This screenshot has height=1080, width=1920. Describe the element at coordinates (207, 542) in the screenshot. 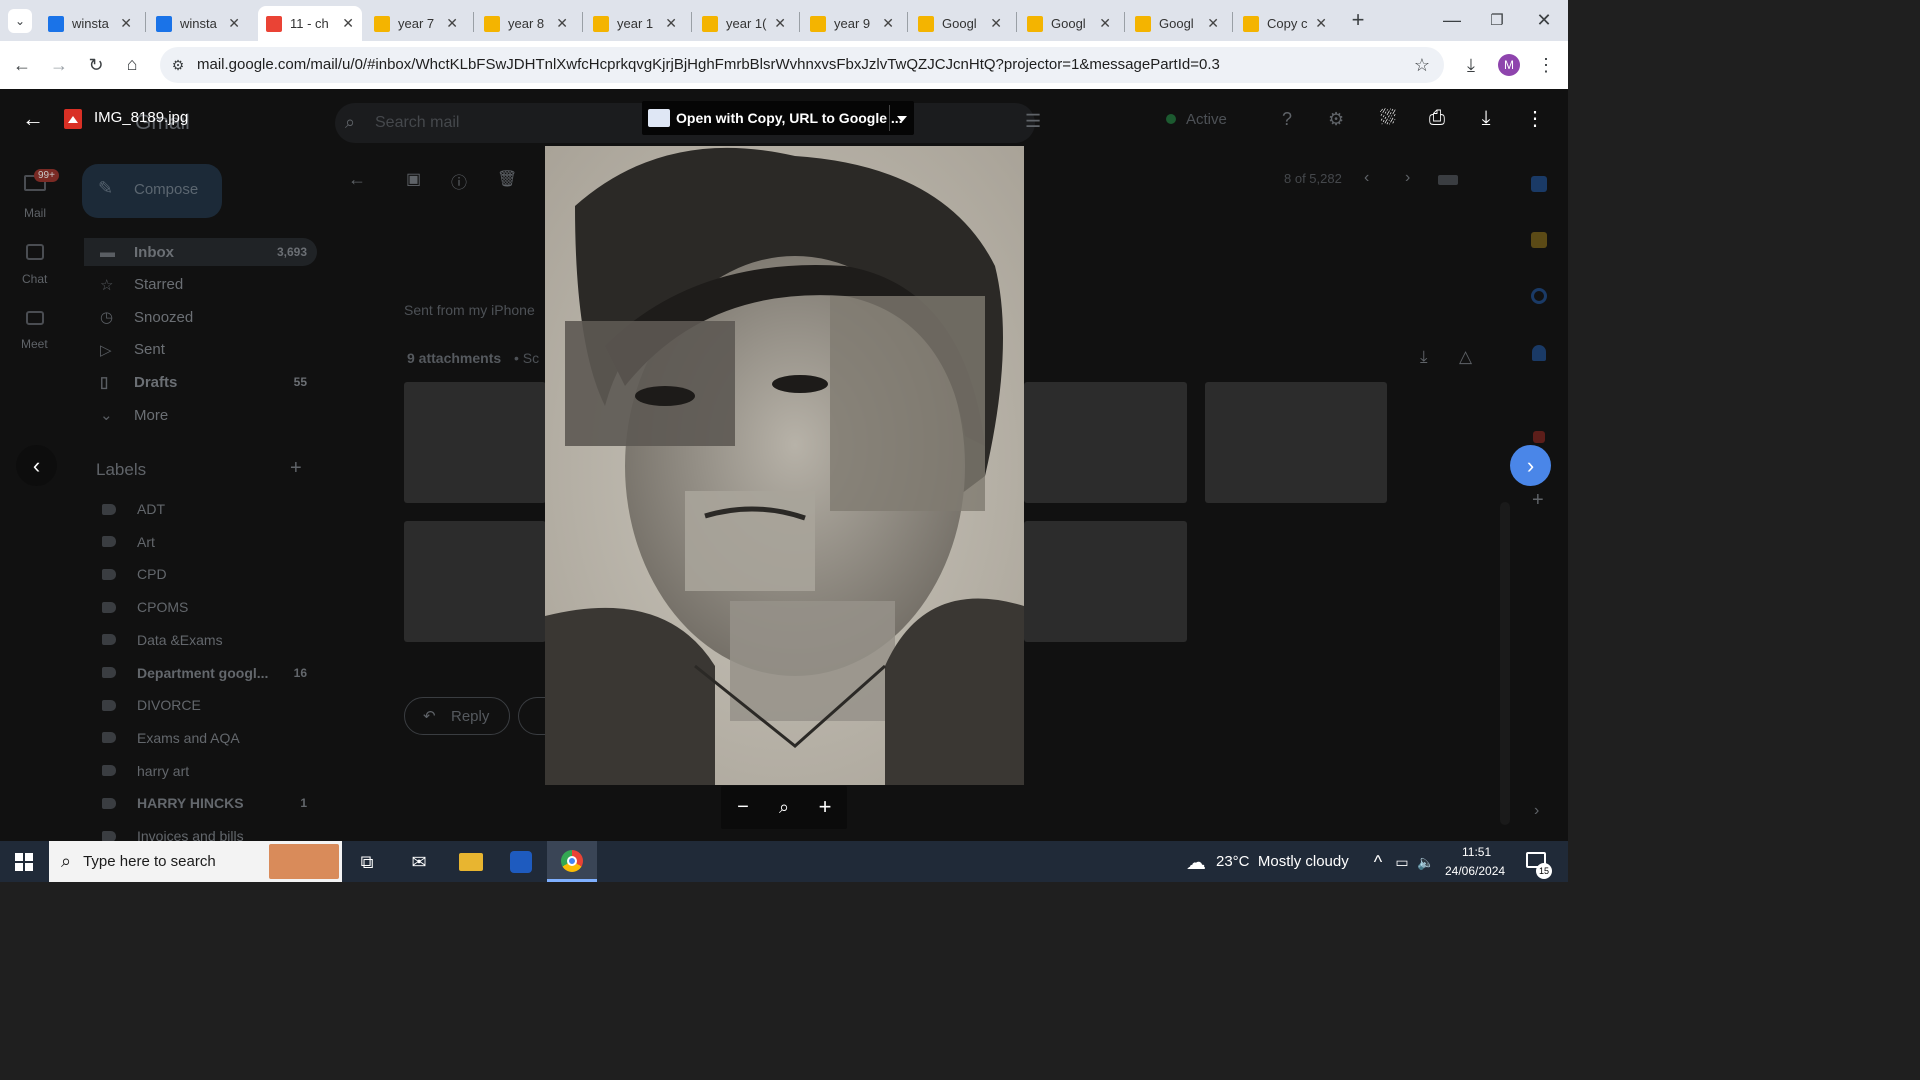

I see `label-item: Art` at that location.